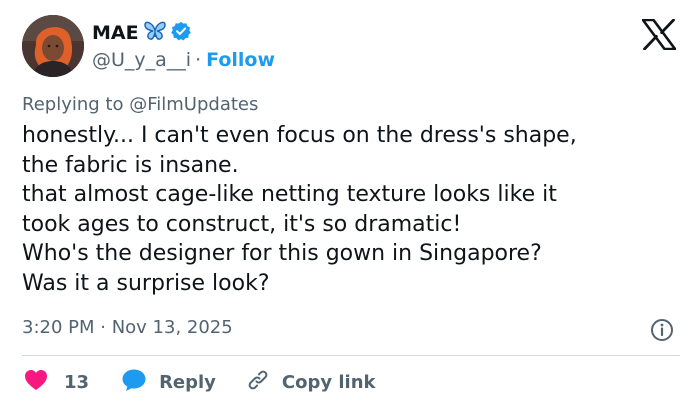 This screenshot has width=700, height=410. I want to click on tweet-actions: 13 Reply Copy link, so click(200, 382).